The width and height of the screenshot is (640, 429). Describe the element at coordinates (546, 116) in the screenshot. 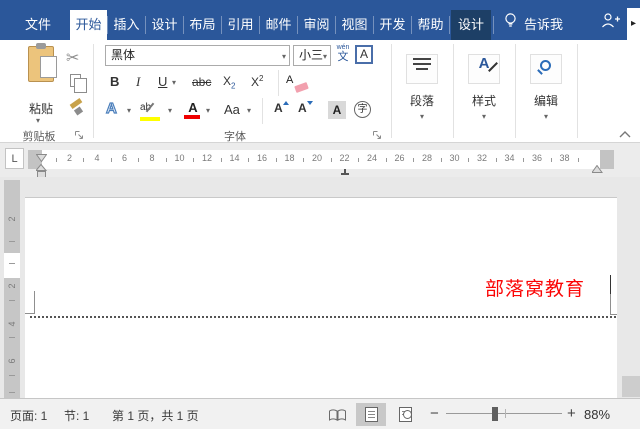

I see `editing-dropdown: ▾` at that location.